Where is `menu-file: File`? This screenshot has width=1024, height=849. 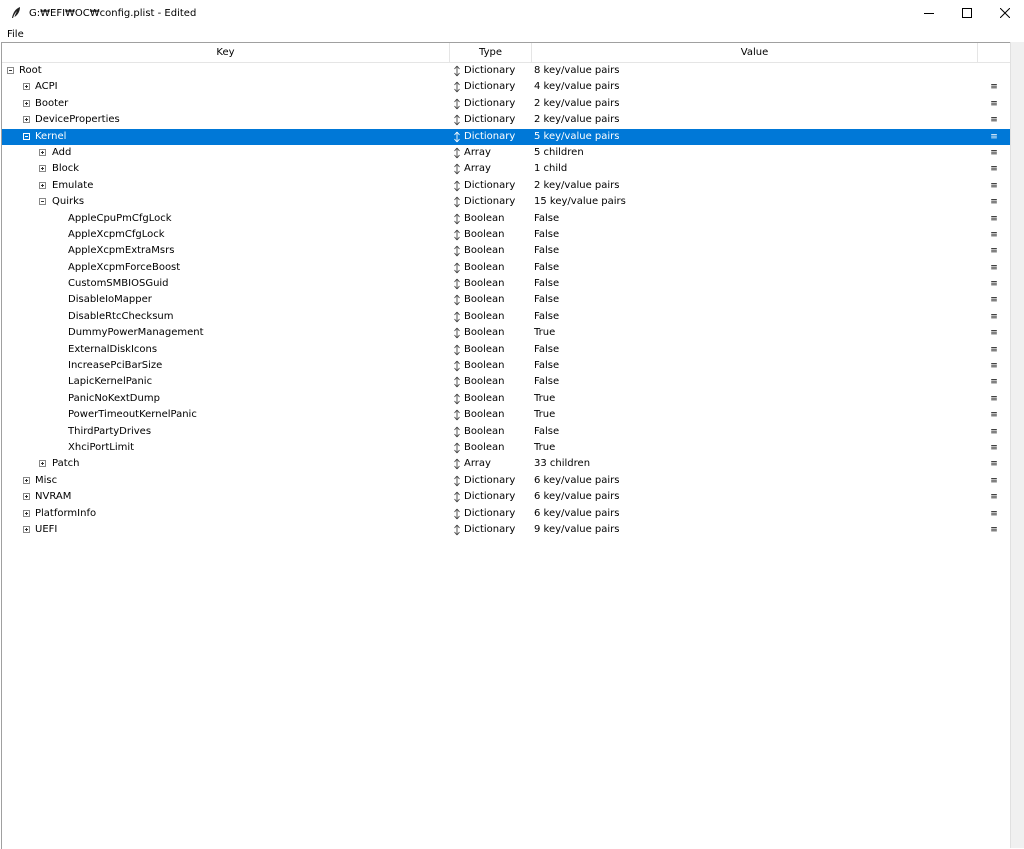
menu-file: File is located at coordinates (12, 34).